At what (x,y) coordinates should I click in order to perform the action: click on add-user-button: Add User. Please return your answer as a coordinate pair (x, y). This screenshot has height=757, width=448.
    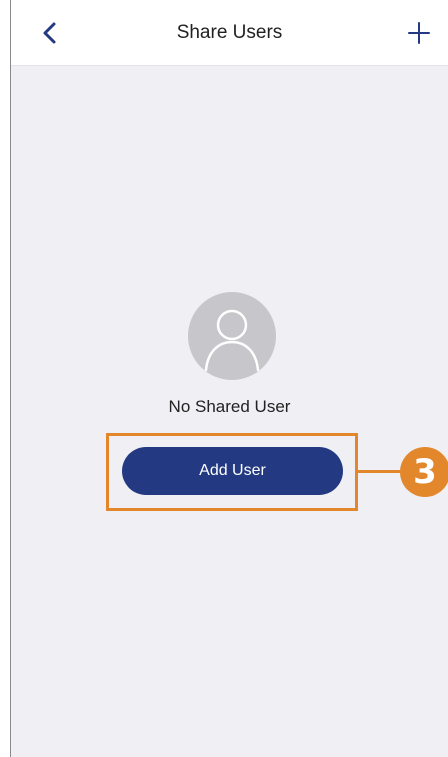
    Looking at the image, I should click on (232, 471).